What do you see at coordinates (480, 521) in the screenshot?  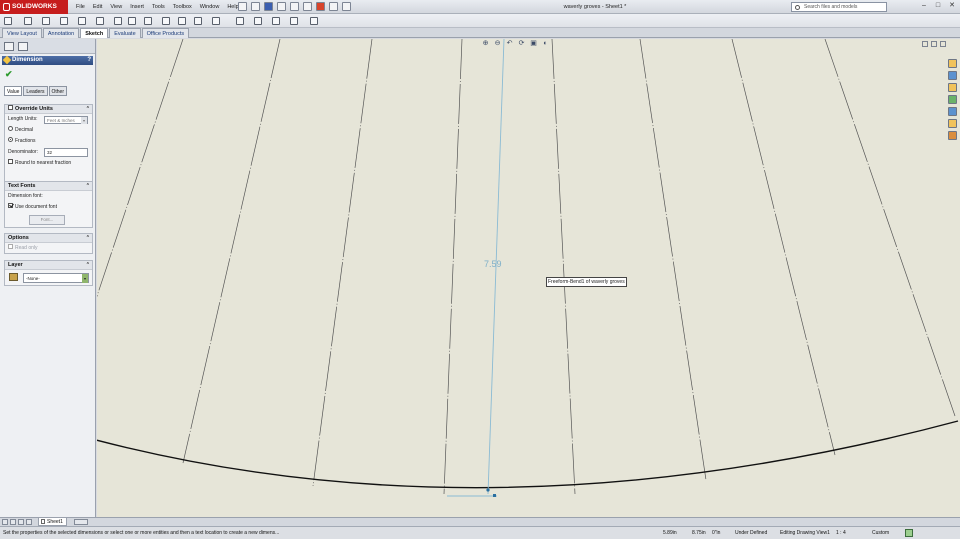 I see `sheet-tab-bar: Sheet1` at bounding box center [480, 521].